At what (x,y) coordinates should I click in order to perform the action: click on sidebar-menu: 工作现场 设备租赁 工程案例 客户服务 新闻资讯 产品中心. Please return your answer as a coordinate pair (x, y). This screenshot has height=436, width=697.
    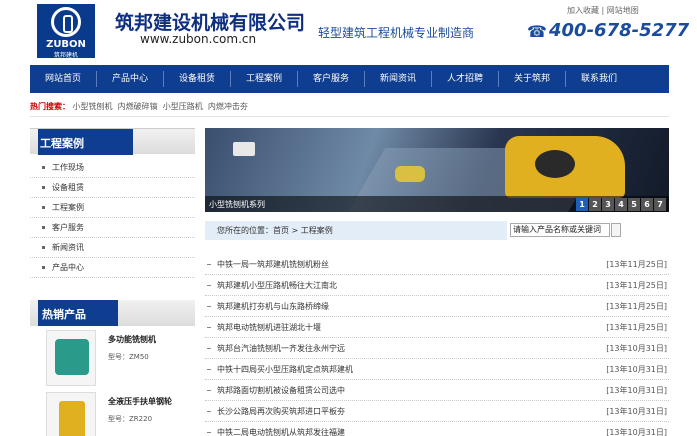
    Looking at the image, I should click on (112, 218).